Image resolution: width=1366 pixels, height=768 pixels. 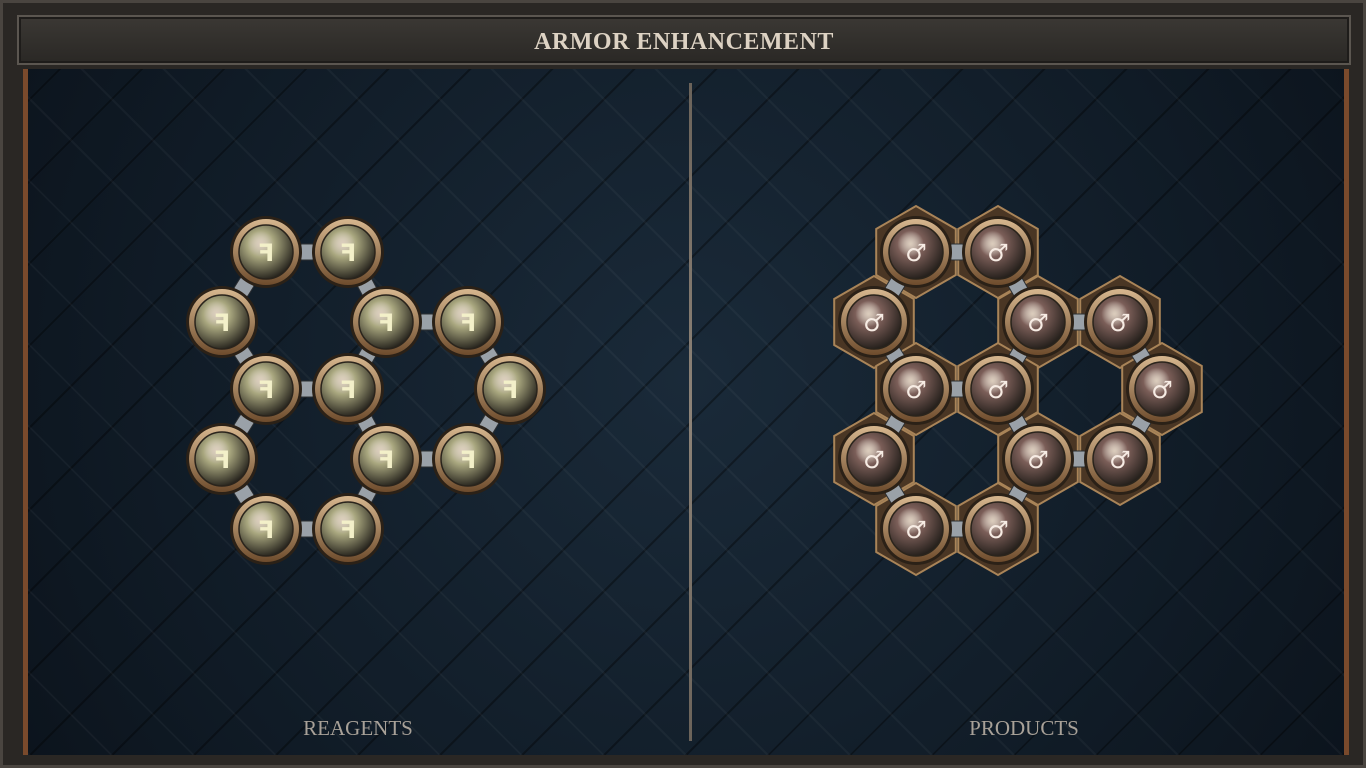 I want to click on products-atom-12: ♂, so click(x=916, y=529).